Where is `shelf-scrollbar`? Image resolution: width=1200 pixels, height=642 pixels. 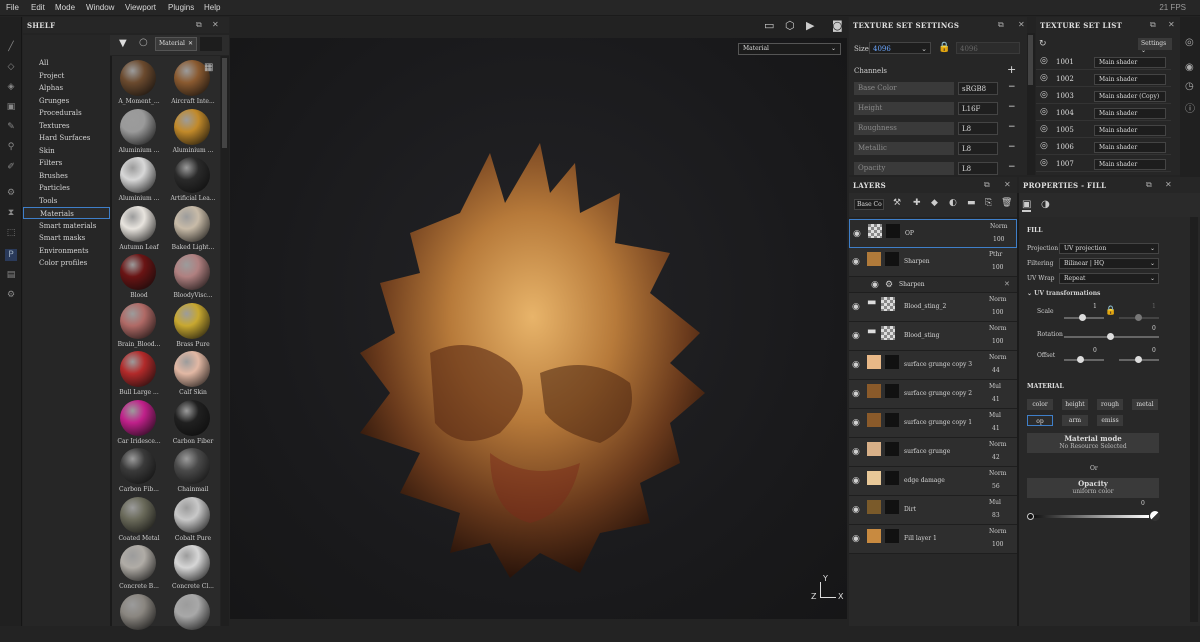 shelf-scrollbar is located at coordinates (225, 341).